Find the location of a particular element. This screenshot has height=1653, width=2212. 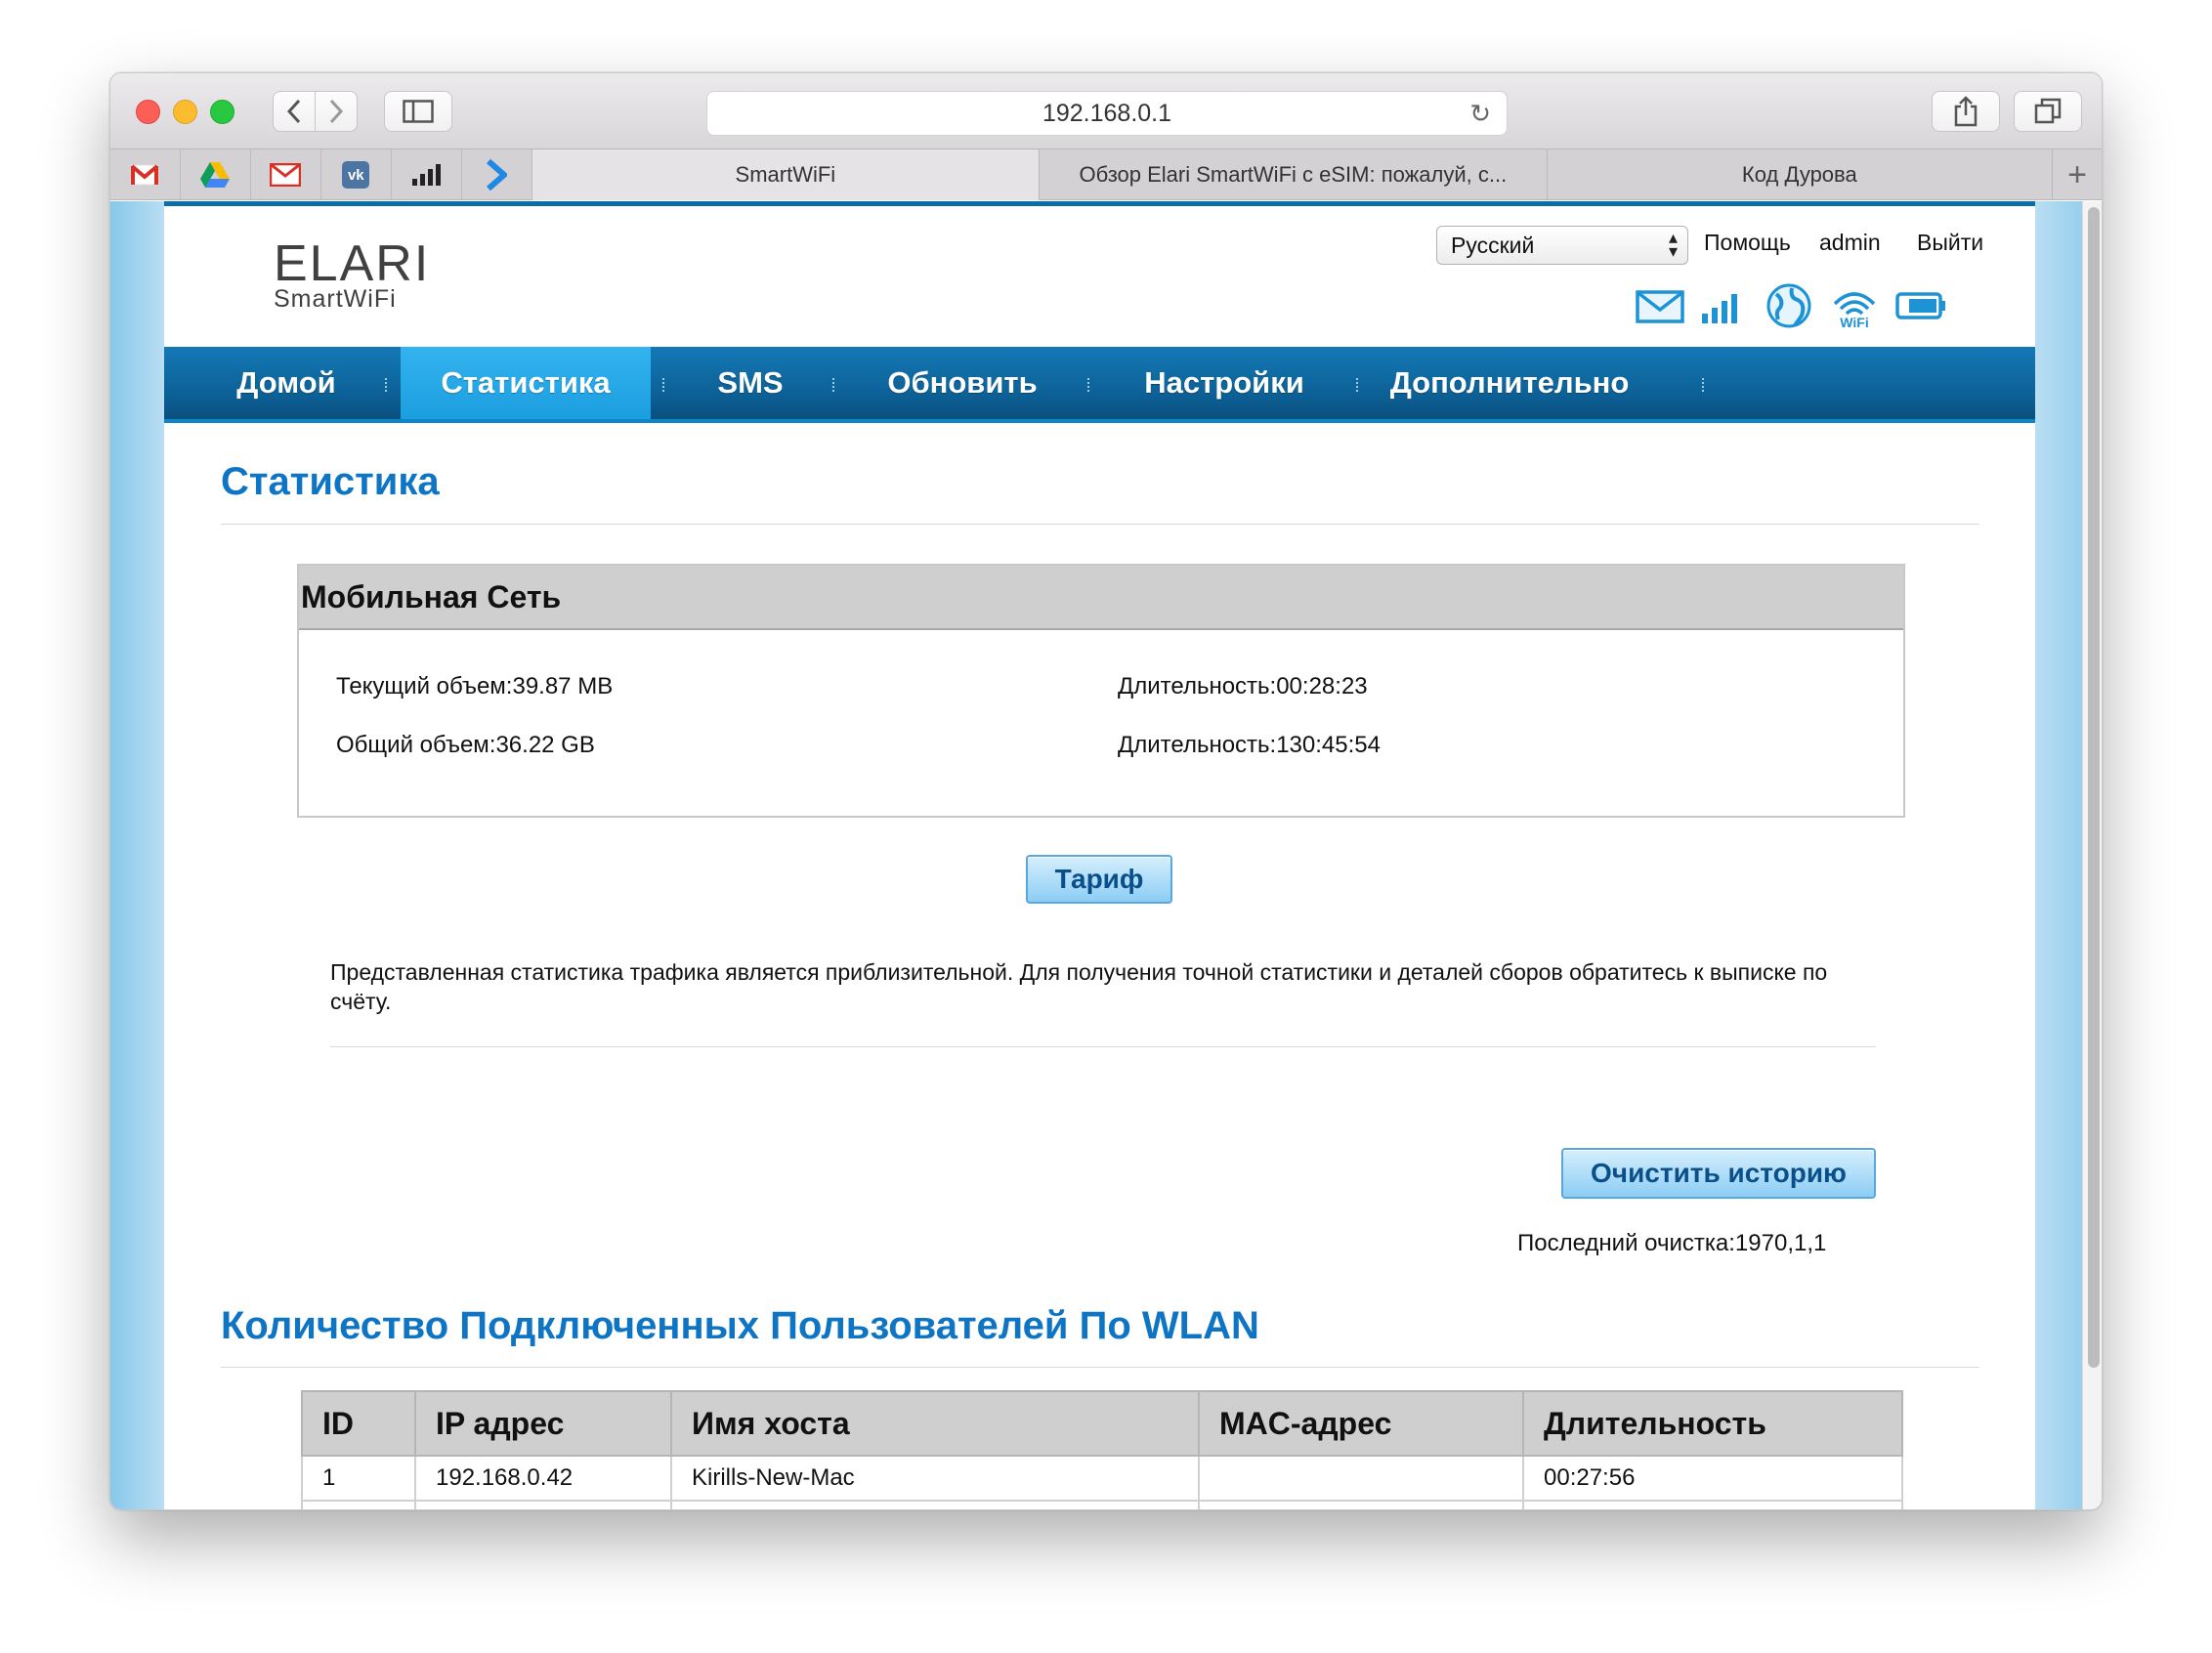

share-button is located at coordinates (1966, 111).